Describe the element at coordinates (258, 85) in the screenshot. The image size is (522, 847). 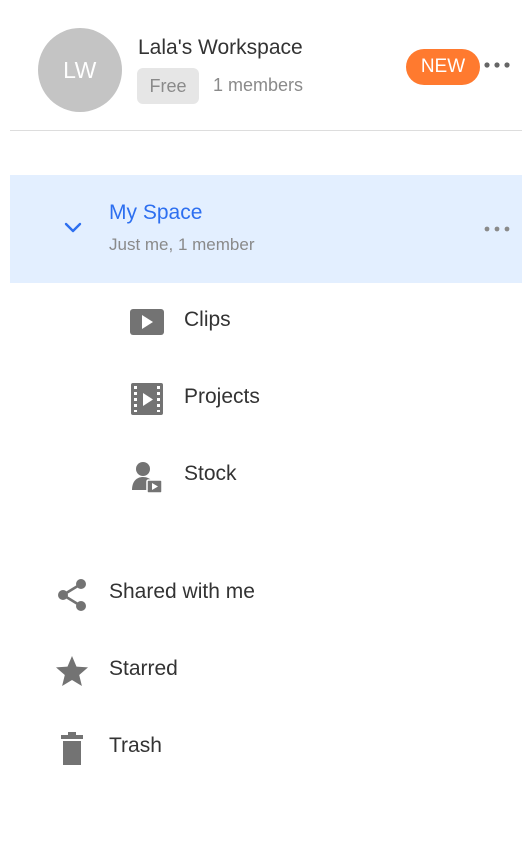
I see `members-count: 1 members` at that location.